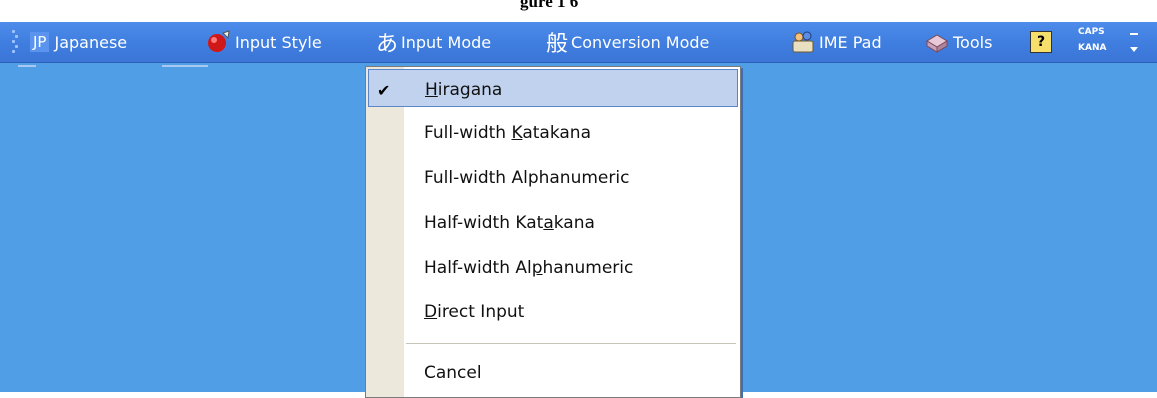  I want to click on conversion-general-icon: 般, so click(557, 44).